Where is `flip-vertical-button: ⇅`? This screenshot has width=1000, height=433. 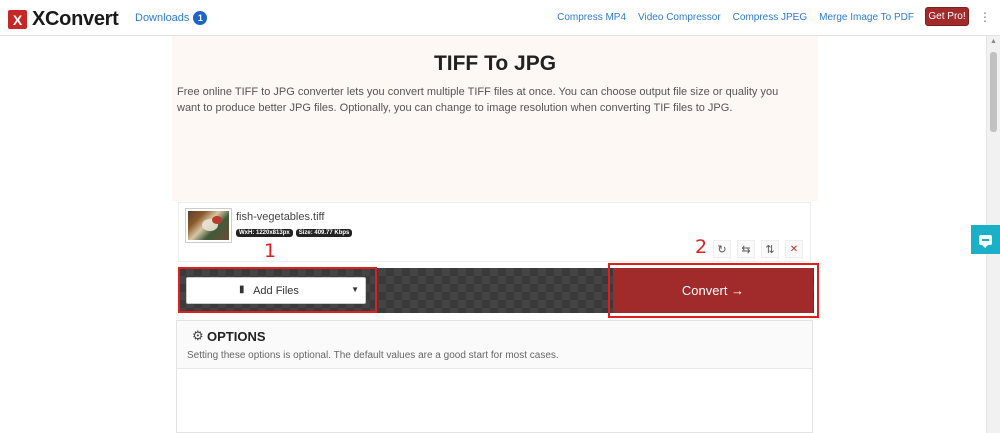
flip-vertical-button: ⇅ is located at coordinates (770, 249).